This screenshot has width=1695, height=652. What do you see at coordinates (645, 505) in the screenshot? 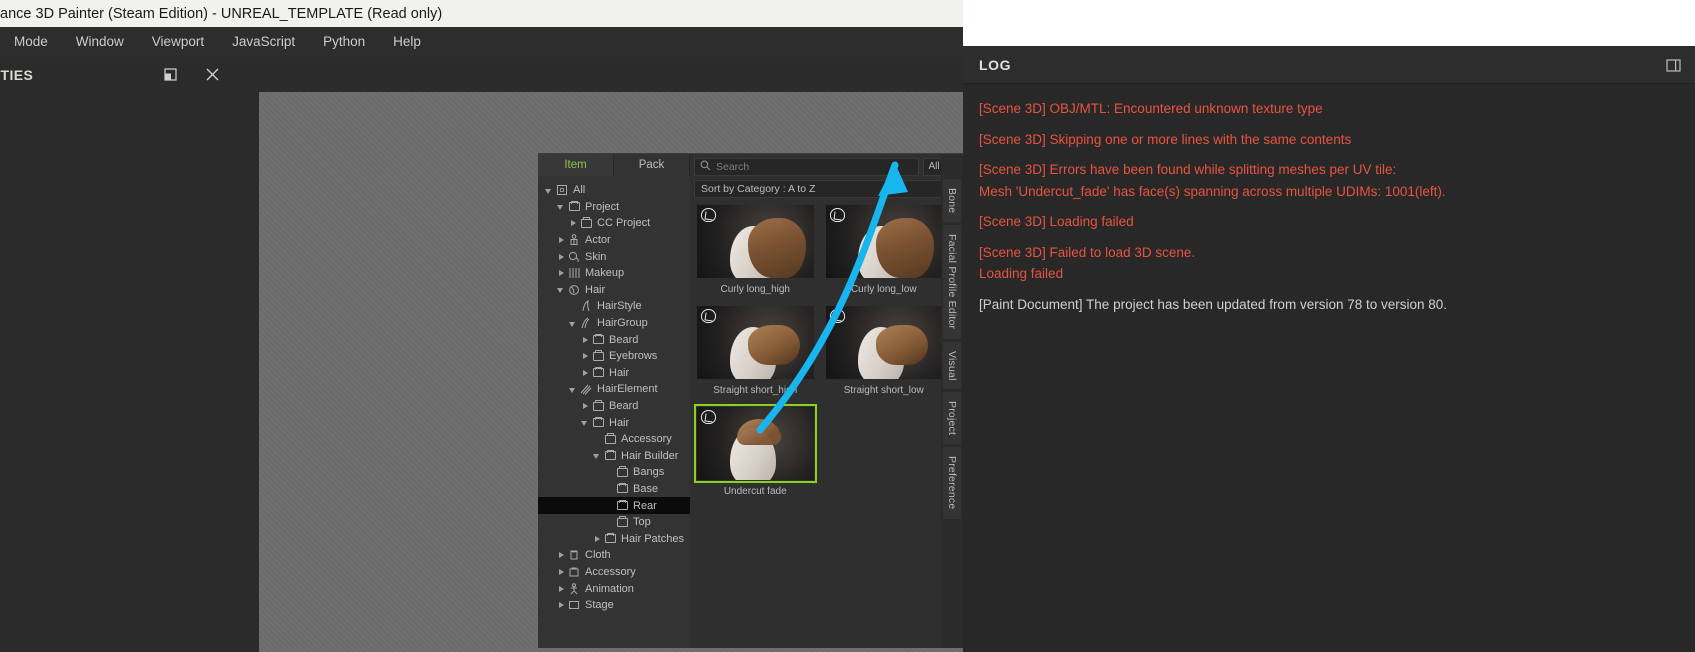
I see `tree-item-label: Rear` at bounding box center [645, 505].